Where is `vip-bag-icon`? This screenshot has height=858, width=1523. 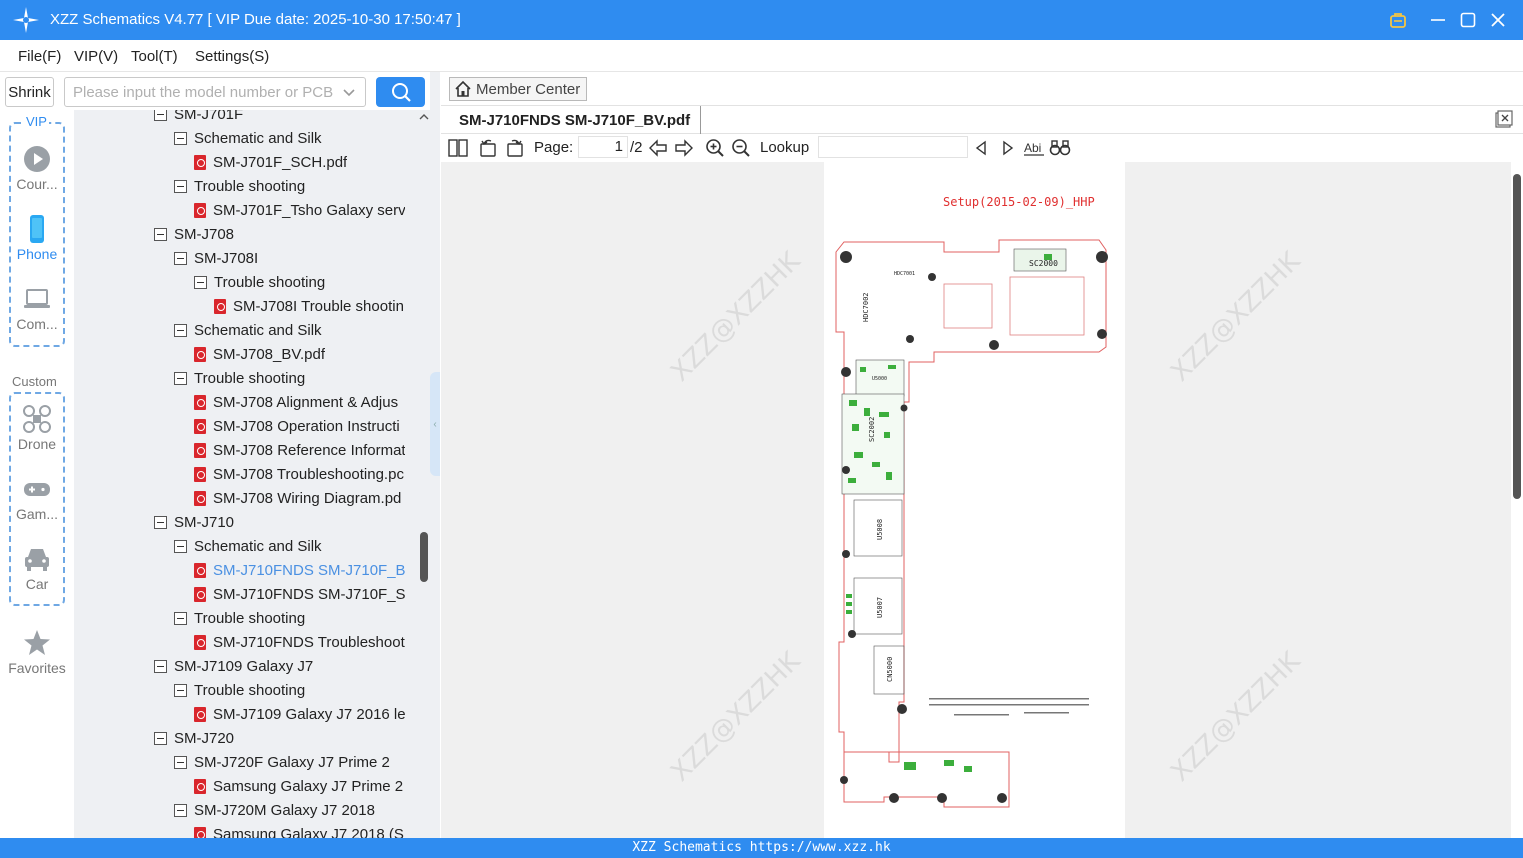
vip-bag-icon is located at coordinates (1398, 20).